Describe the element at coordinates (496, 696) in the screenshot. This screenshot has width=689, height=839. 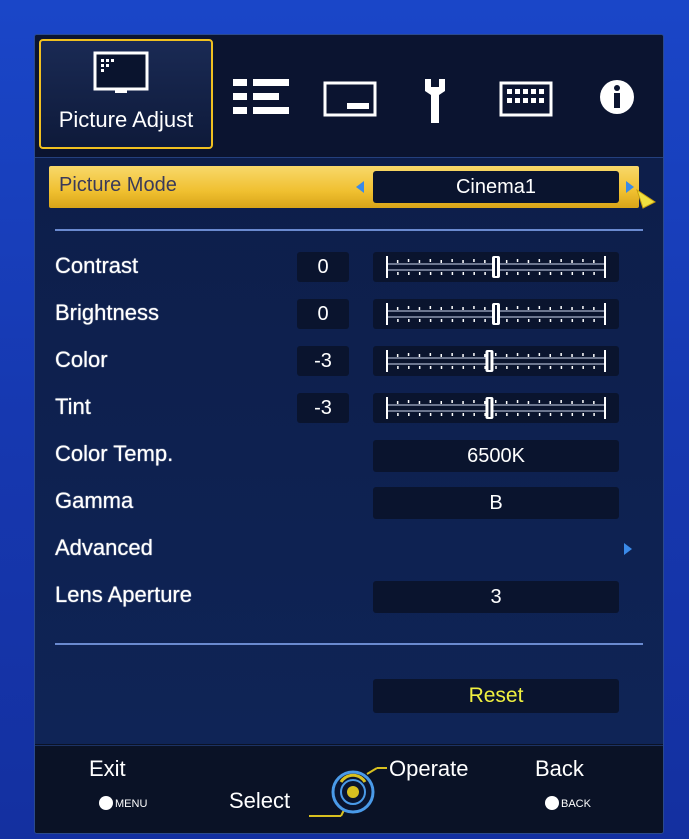
I see `reset-button: Reset` at that location.